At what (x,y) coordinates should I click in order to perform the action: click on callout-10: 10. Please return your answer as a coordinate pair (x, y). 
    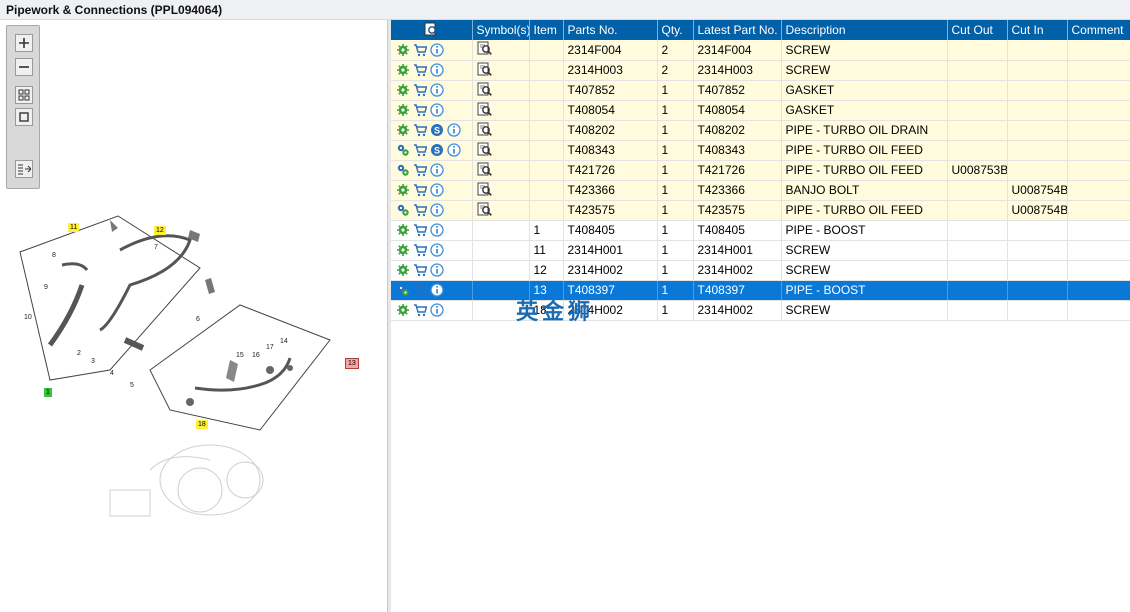
    Looking at the image, I should click on (28, 317).